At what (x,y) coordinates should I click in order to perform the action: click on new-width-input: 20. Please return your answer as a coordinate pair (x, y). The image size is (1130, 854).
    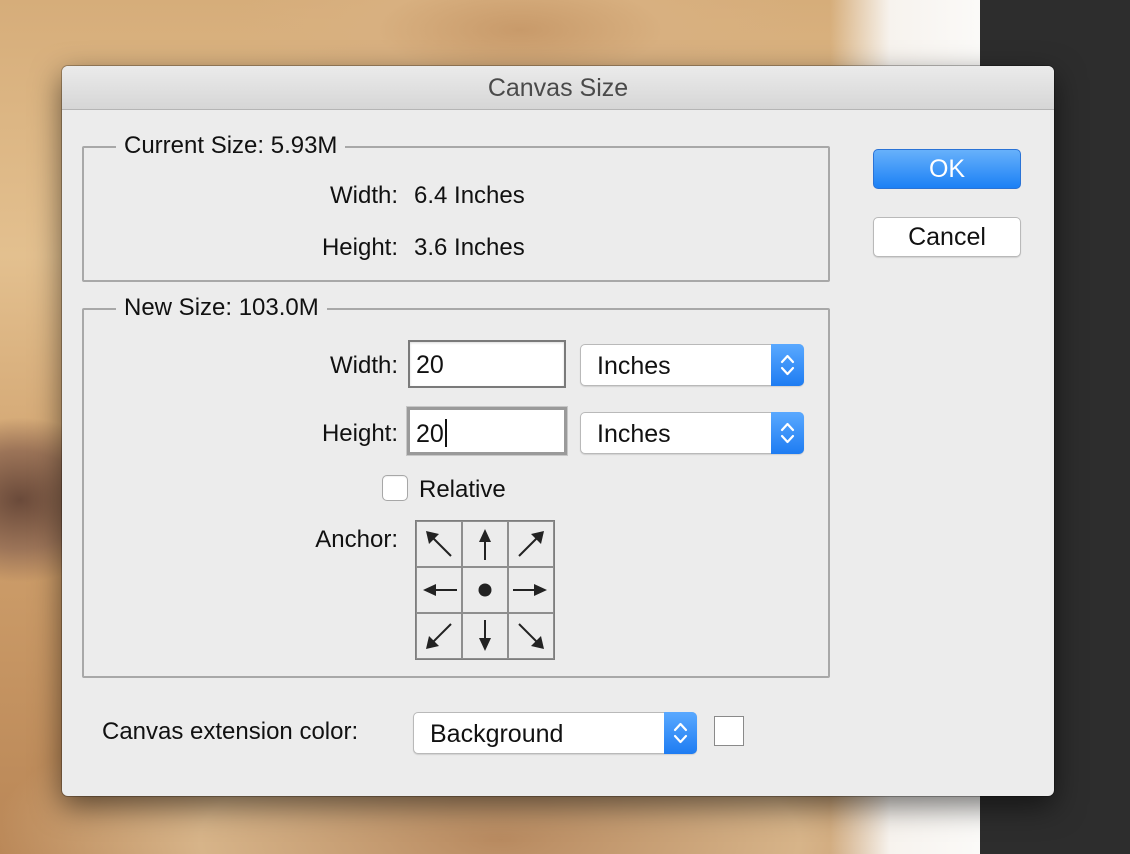
    Looking at the image, I should click on (487, 364).